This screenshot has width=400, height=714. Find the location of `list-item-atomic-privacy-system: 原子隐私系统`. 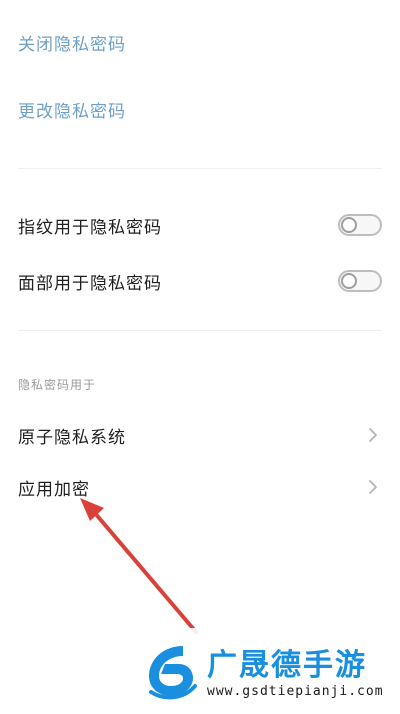

list-item-atomic-privacy-system: 原子隐私系统 is located at coordinates (200, 435).